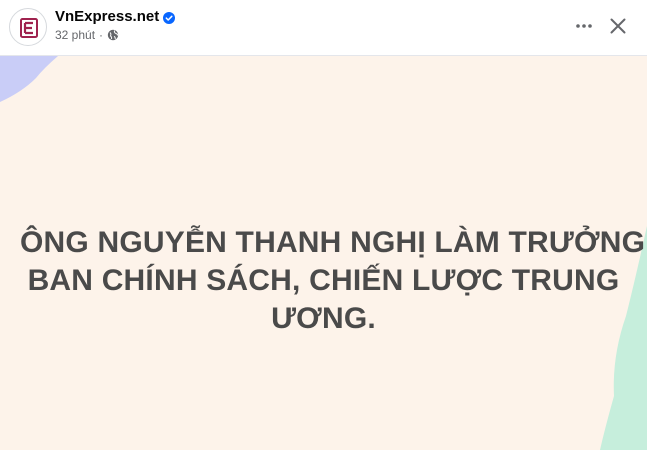 The image size is (647, 450). I want to click on post-header: VnExpress.net 32 phút ·, so click(323, 28).